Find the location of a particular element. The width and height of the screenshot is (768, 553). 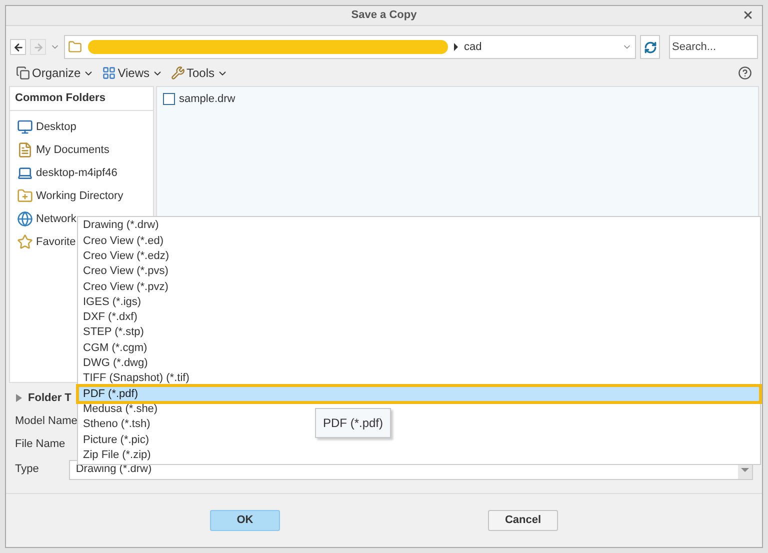

path-label: cad is located at coordinates (473, 47).